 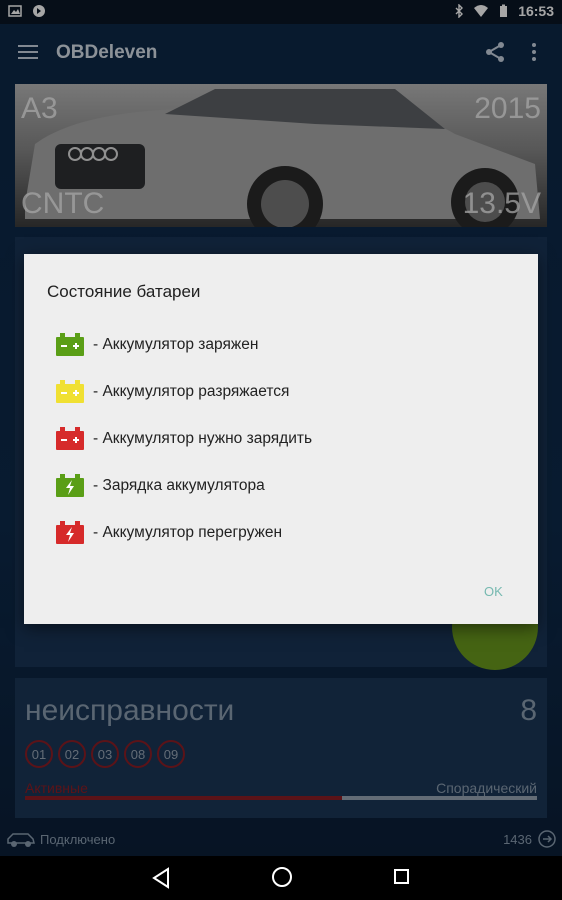 I want to click on legend-row: - Аккумулятор перегружен, so click(x=168, y=533).